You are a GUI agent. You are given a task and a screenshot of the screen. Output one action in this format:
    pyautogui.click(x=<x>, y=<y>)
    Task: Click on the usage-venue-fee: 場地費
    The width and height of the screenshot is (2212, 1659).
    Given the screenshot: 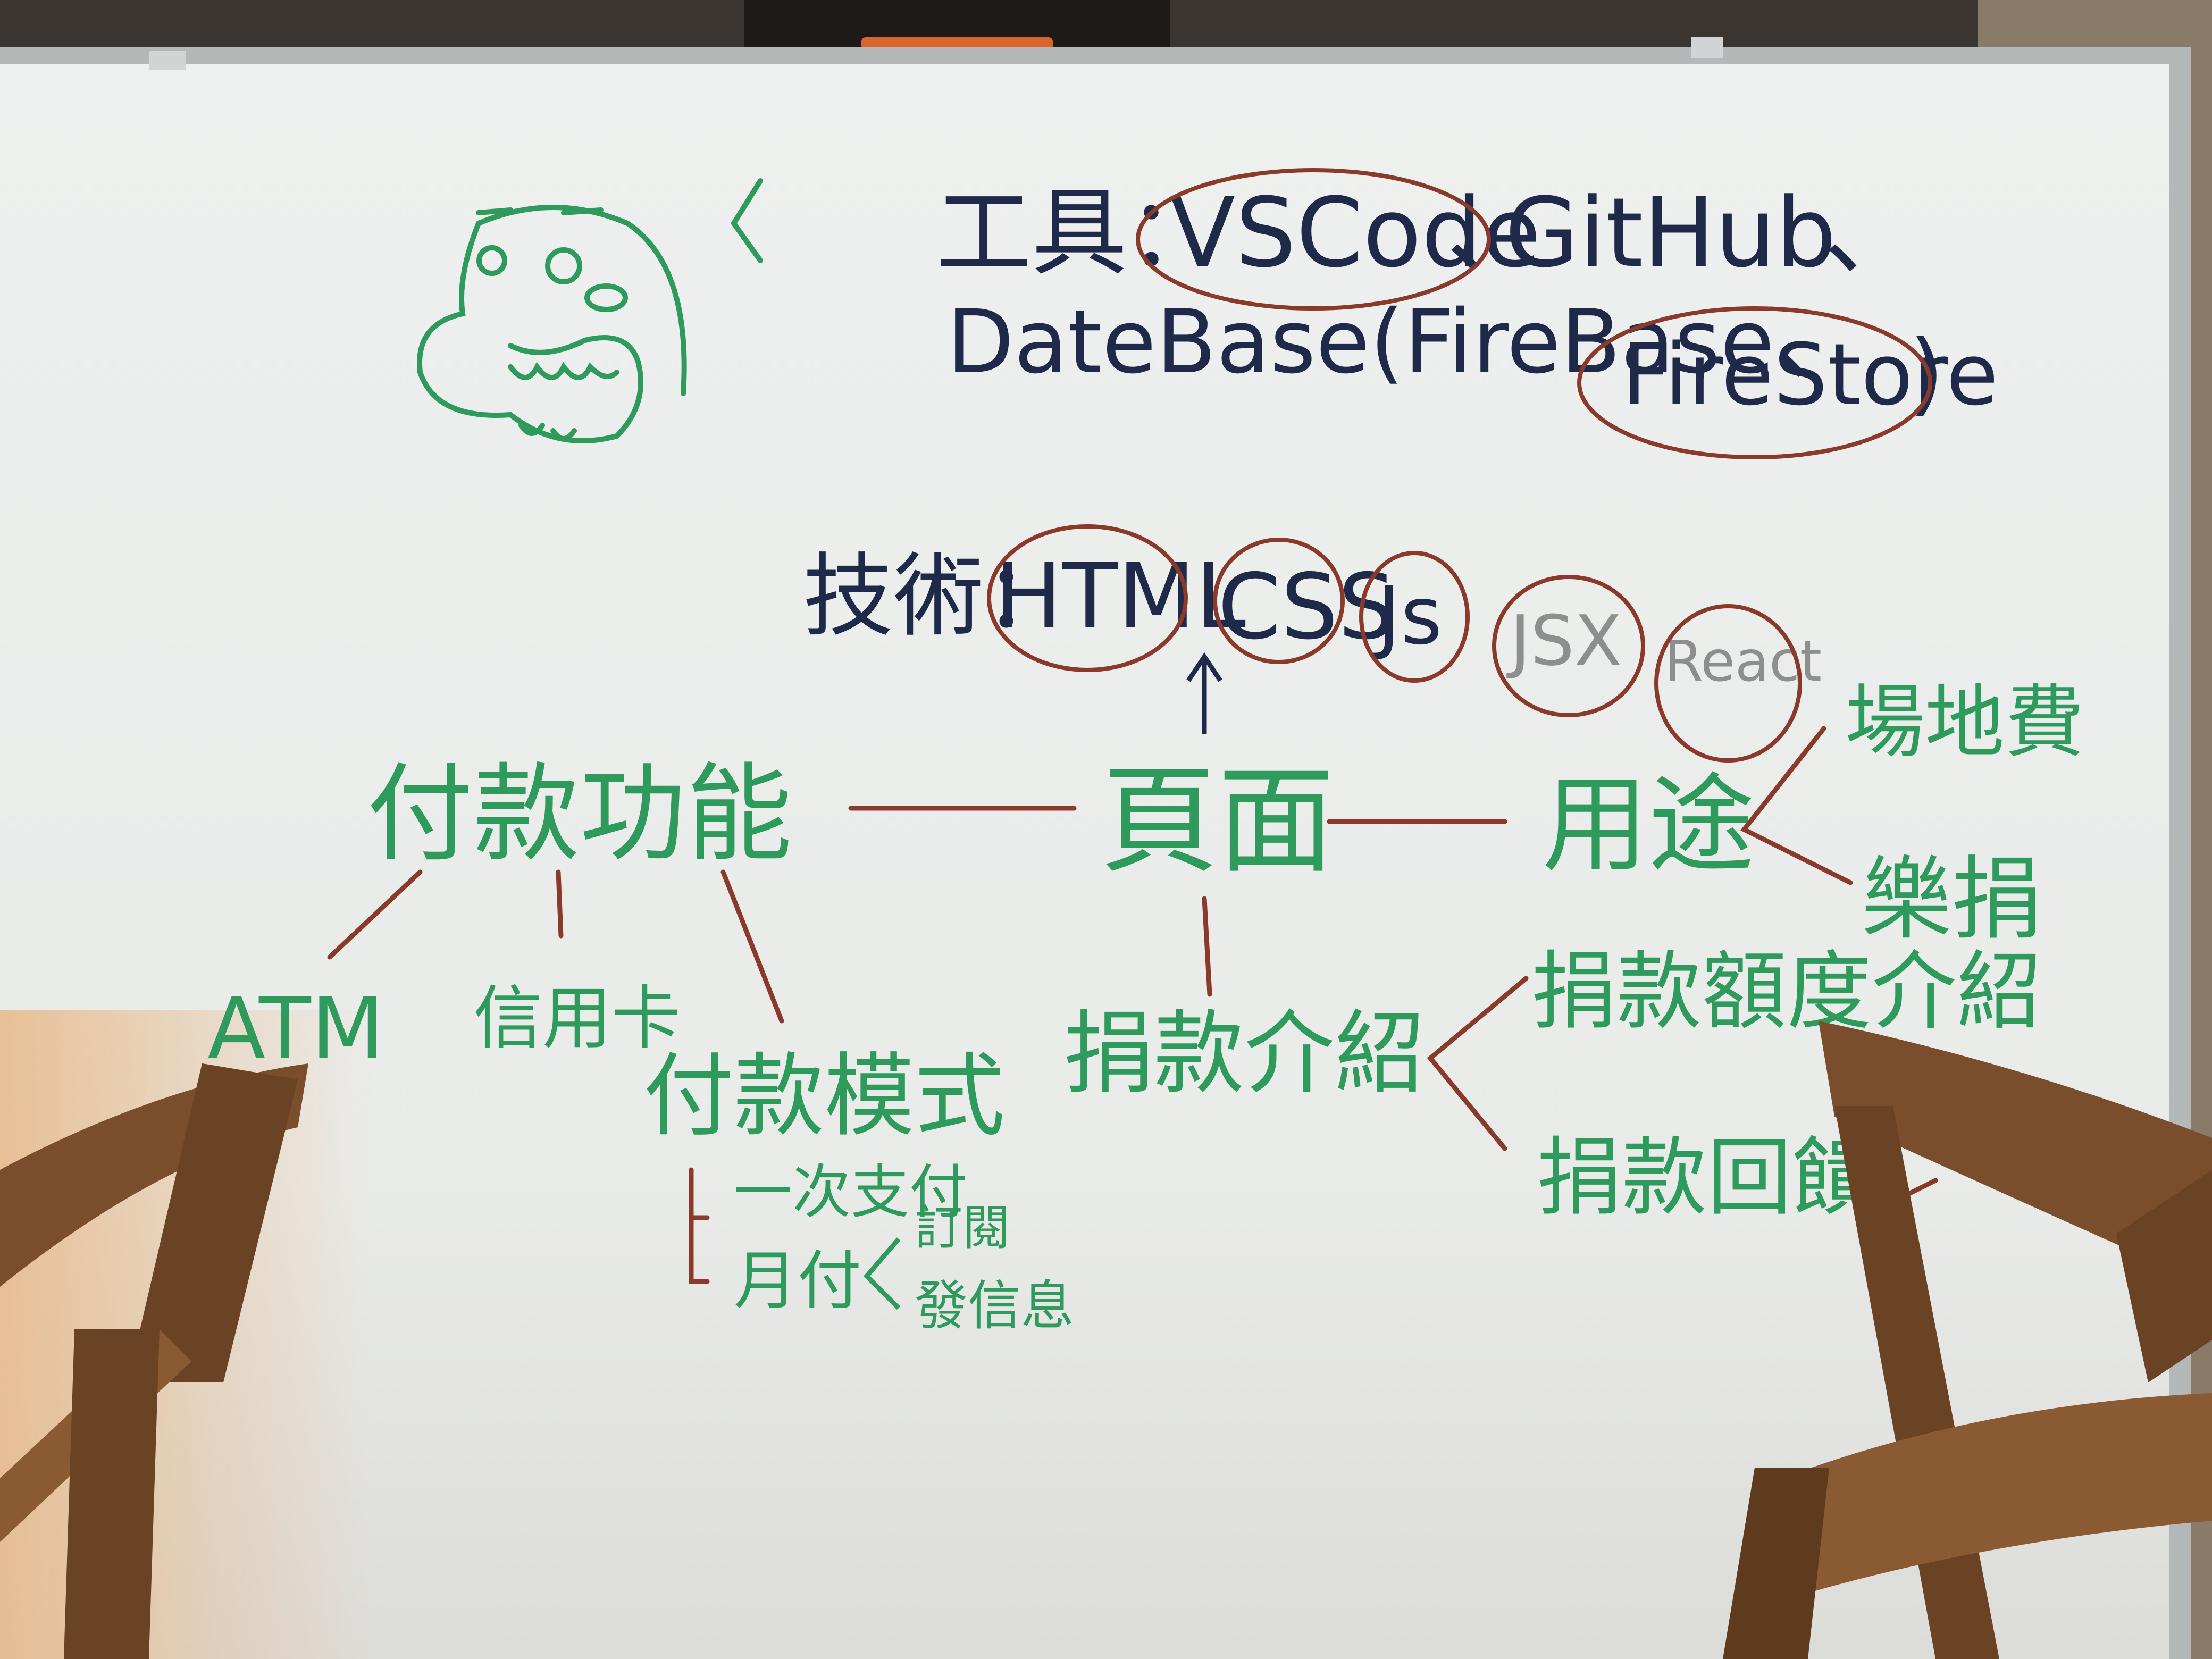 What is the action you would take?
    pyautogui.click(x=1964, y=722)
    